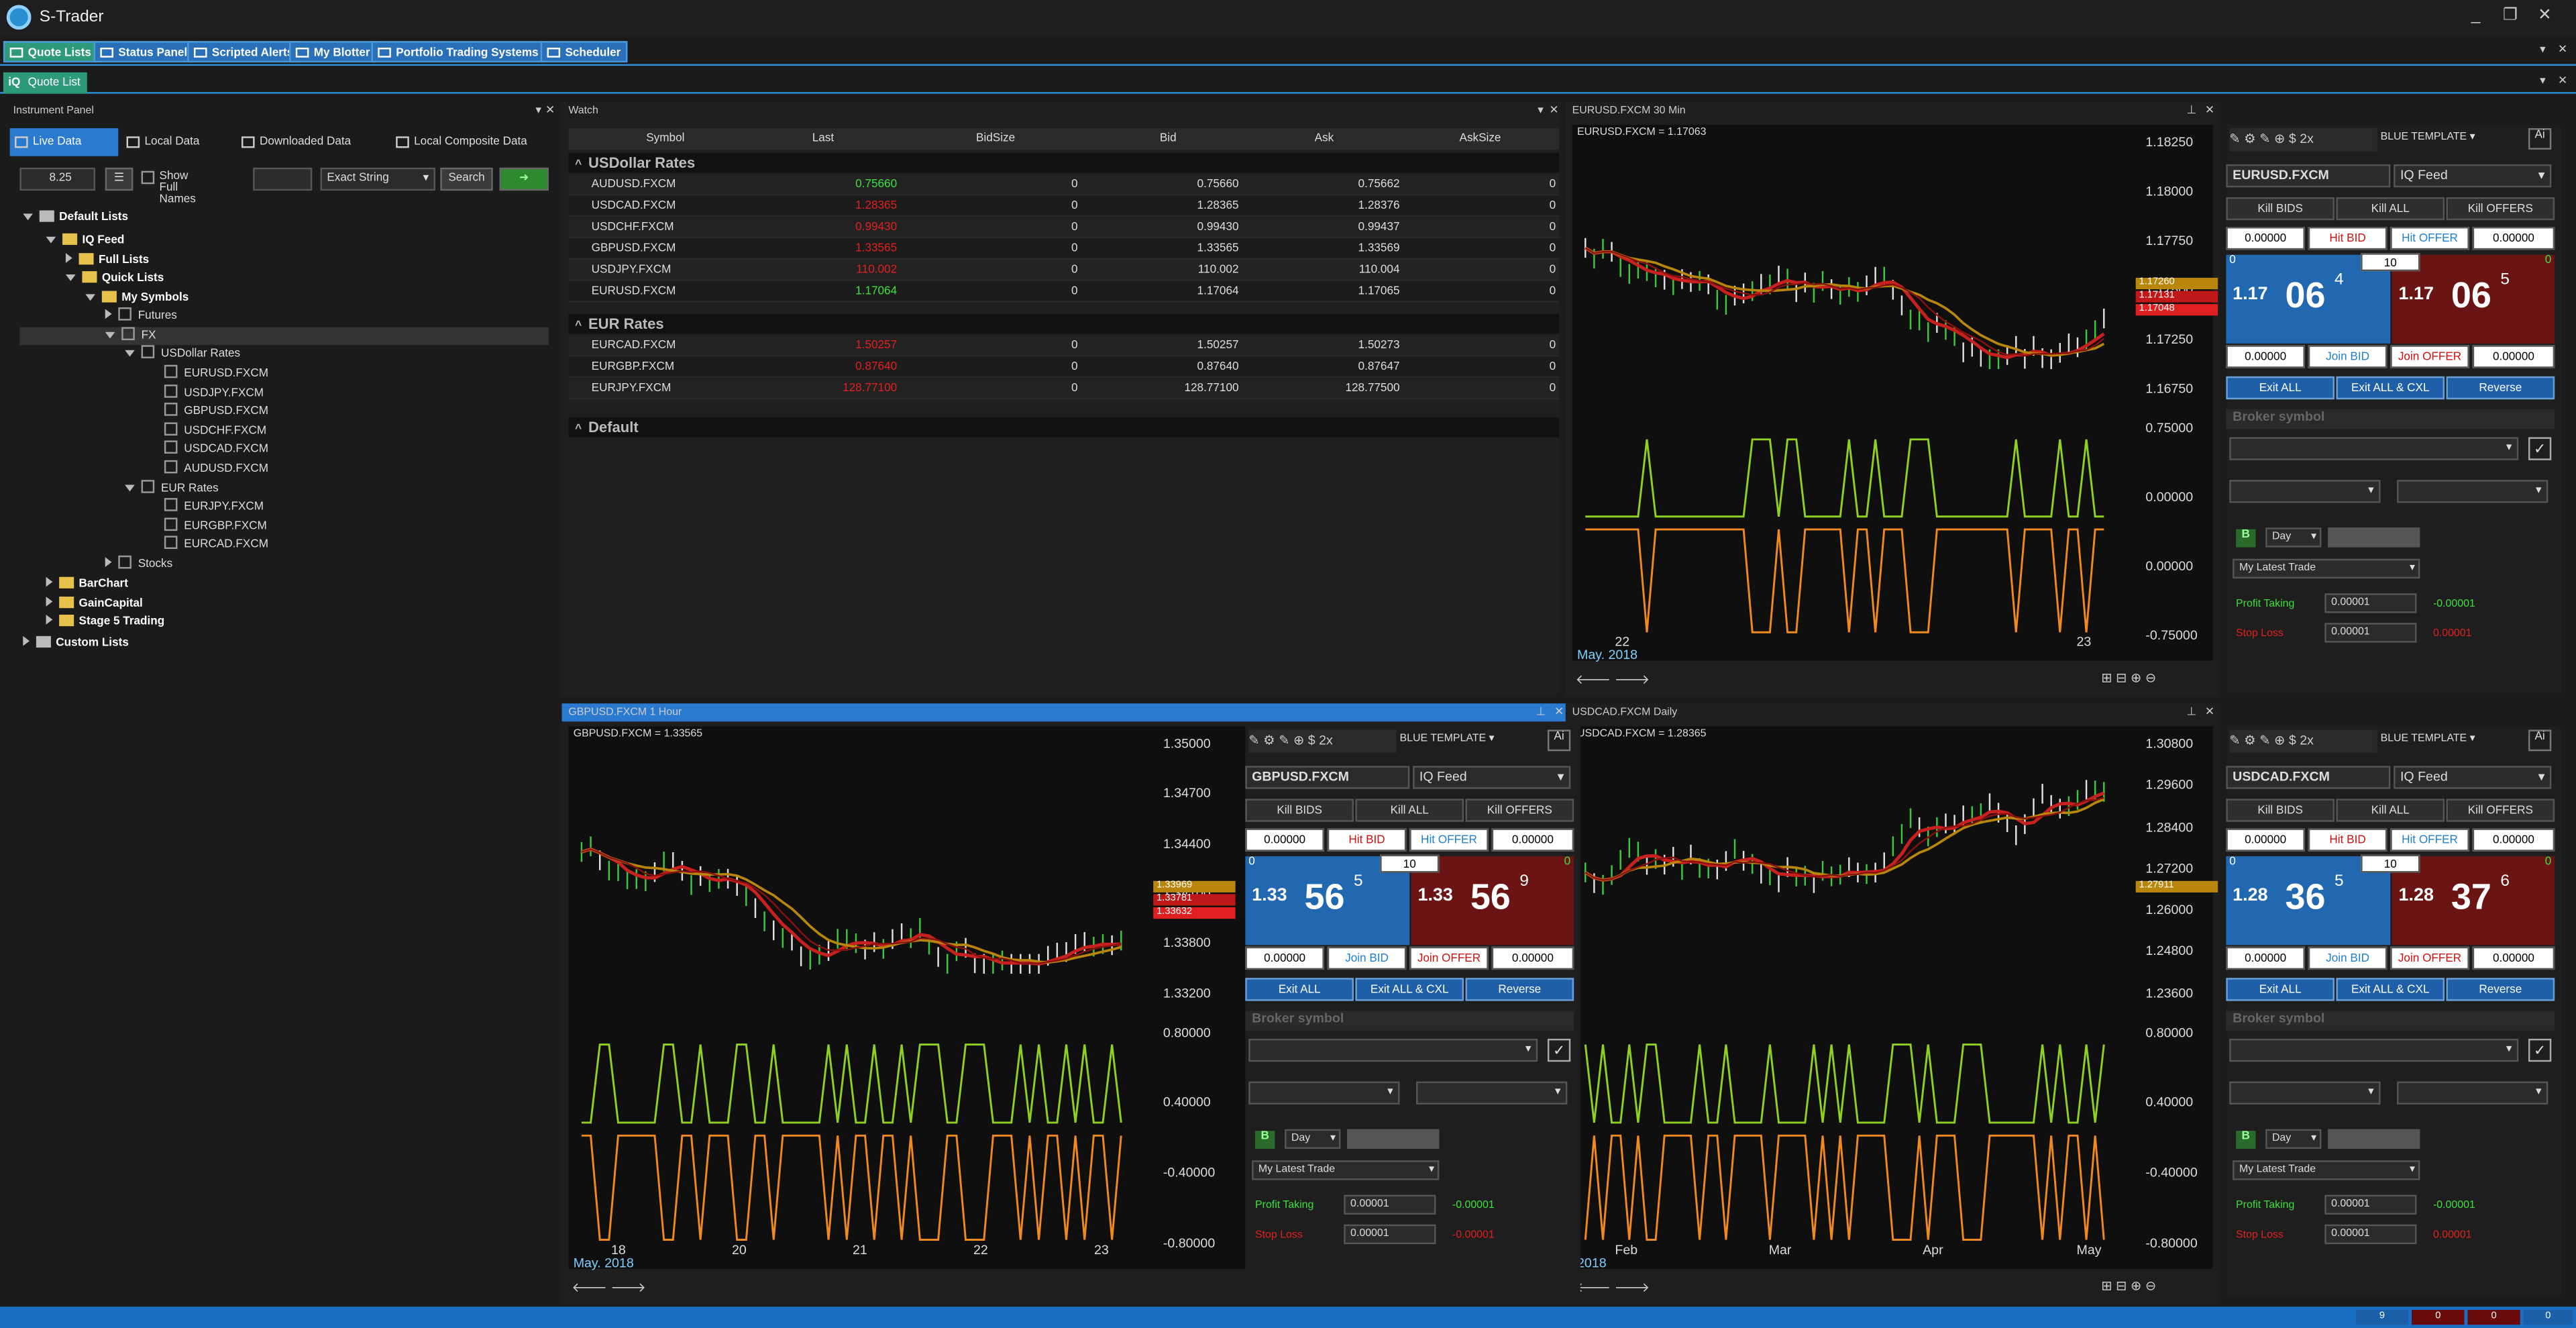 The width and height of the screenshot is (2576, 1328). Describe the element at coordinates (2265, 958) in the screenshot. I see `join-bid-price: 0.00000` at that location.